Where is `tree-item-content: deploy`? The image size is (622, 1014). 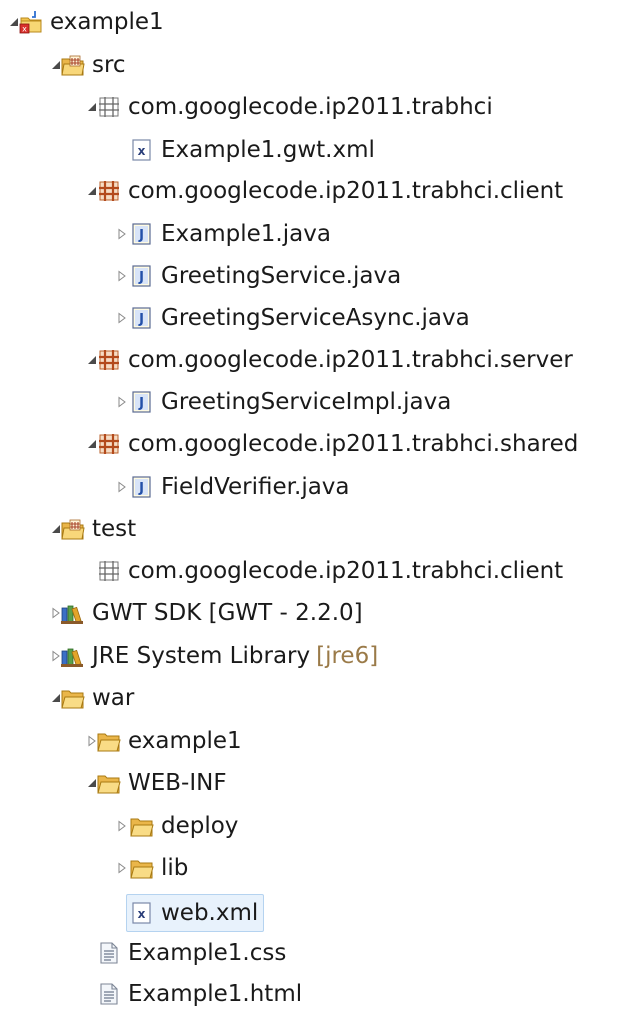
tree-item-content: deploy is located at coordinates (183, 826).